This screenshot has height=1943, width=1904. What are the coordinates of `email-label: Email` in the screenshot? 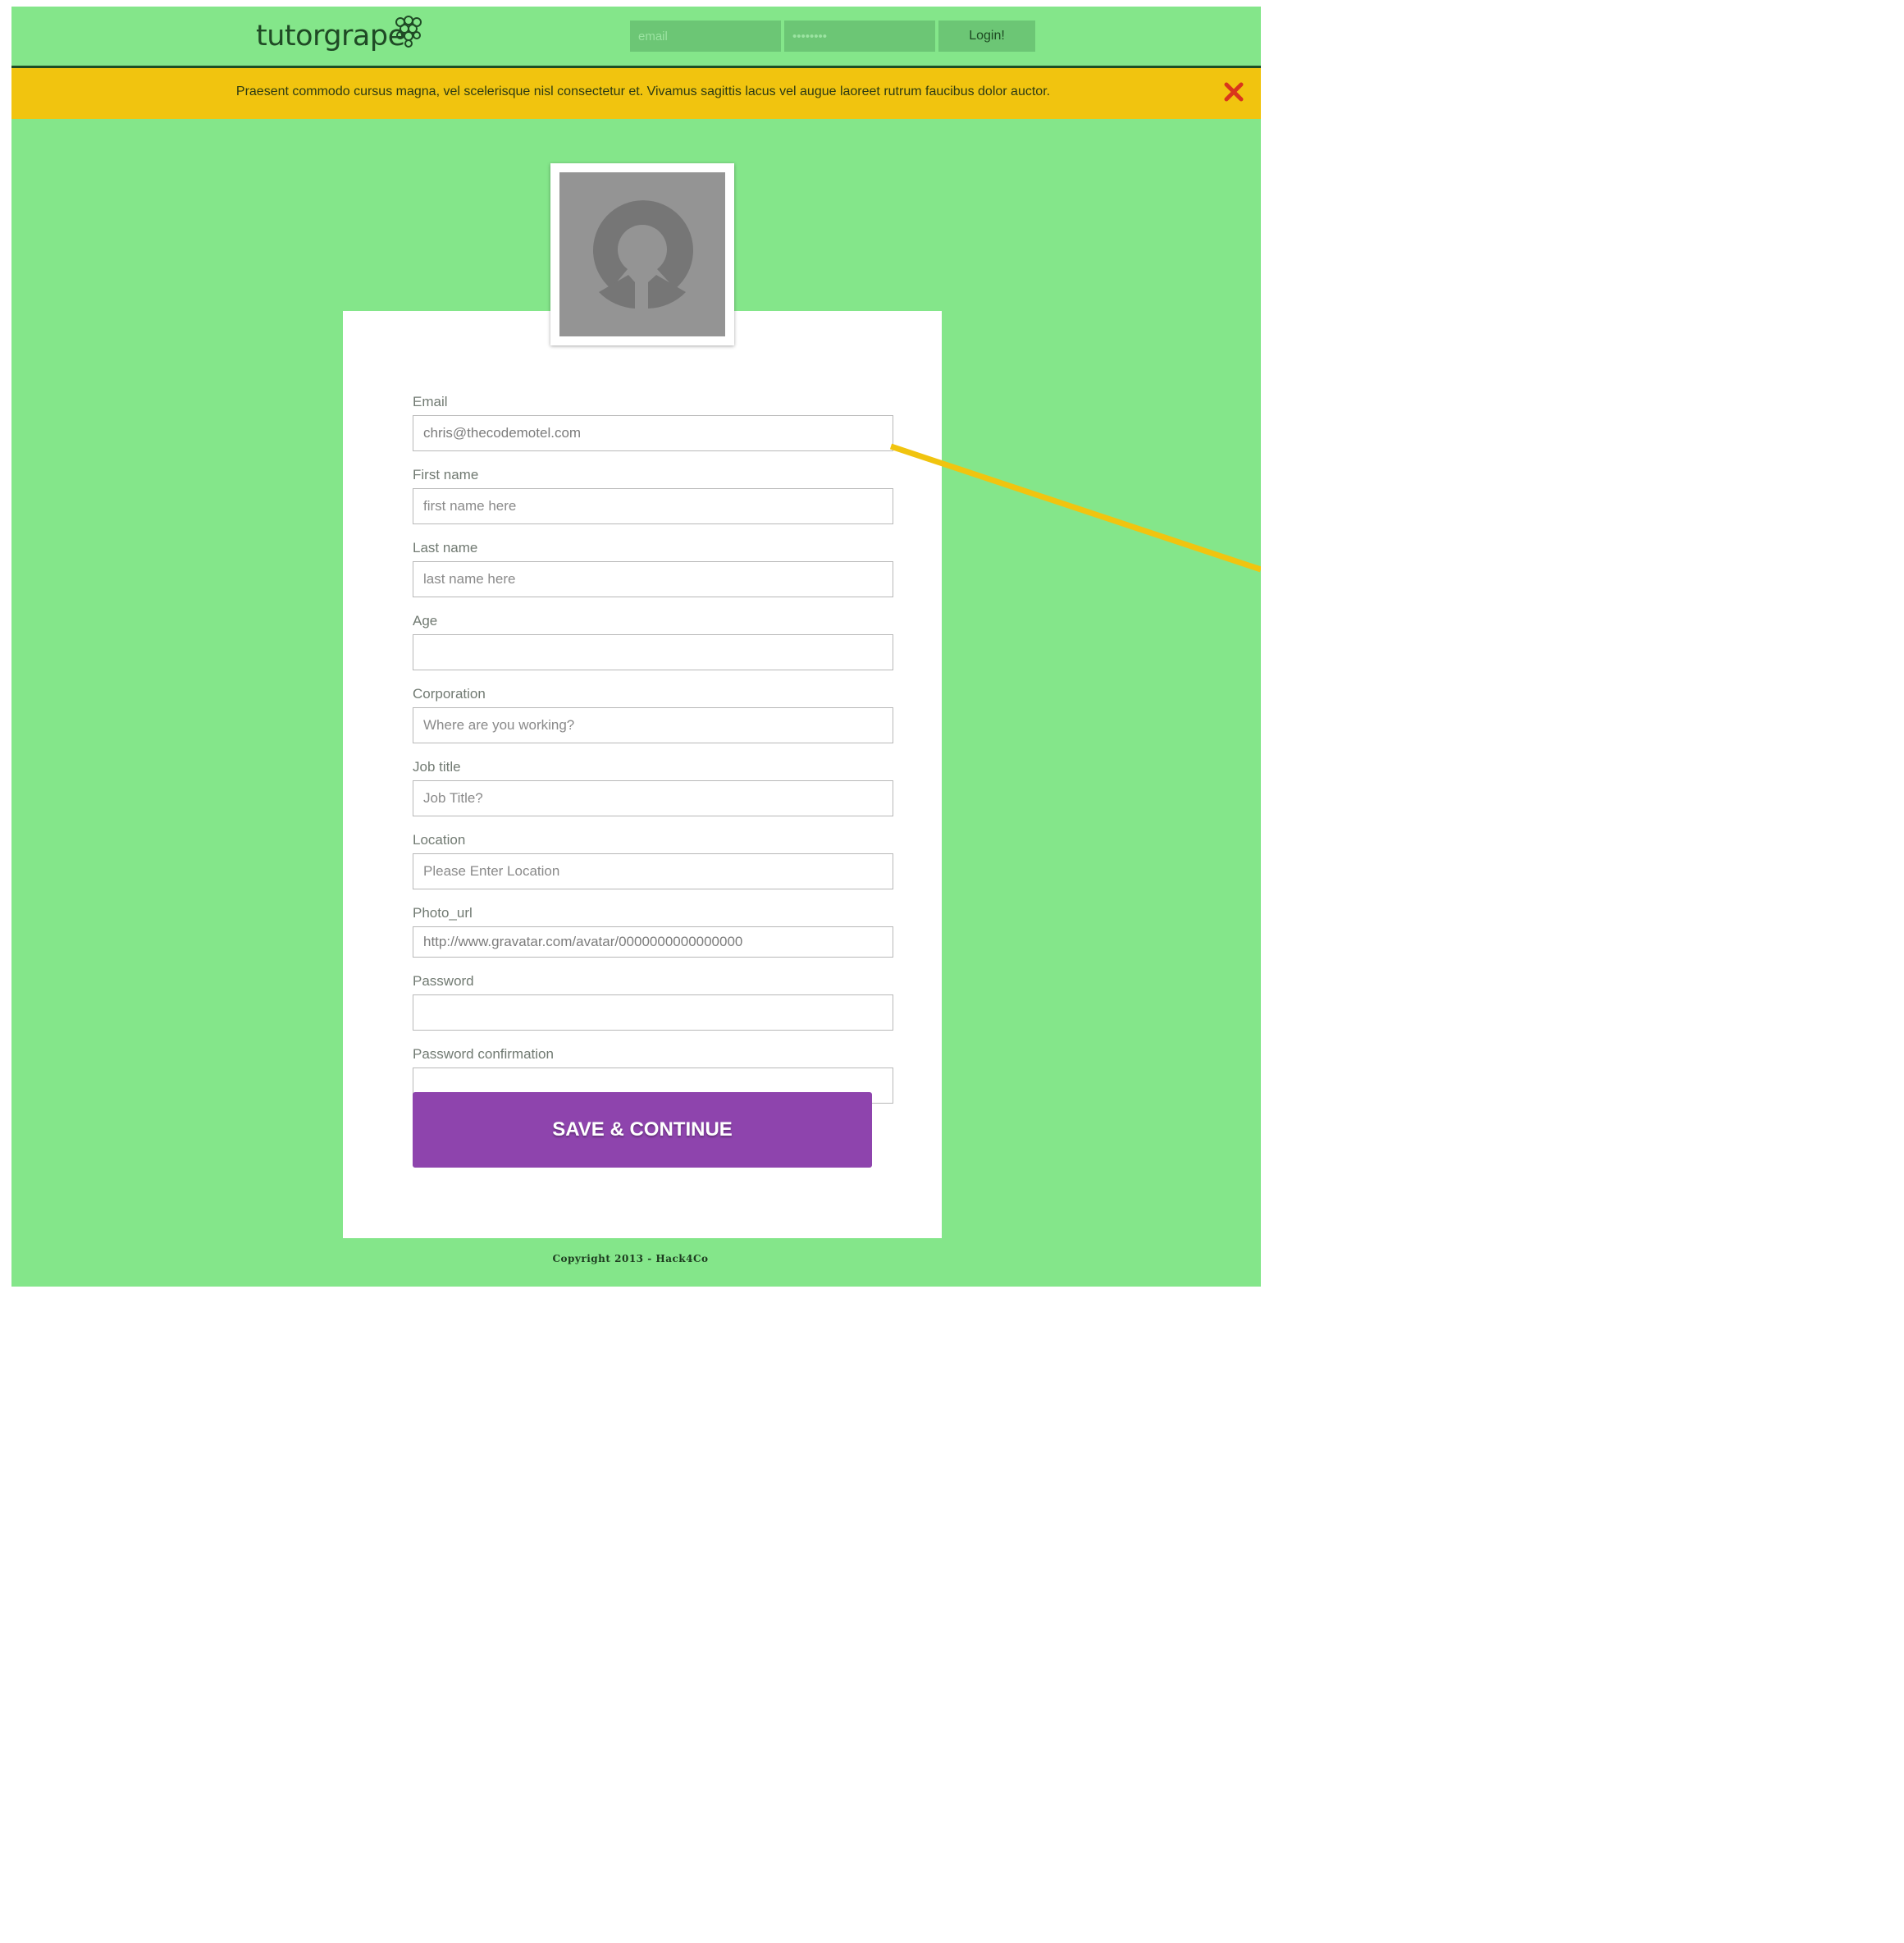 It's located at (431, 401).